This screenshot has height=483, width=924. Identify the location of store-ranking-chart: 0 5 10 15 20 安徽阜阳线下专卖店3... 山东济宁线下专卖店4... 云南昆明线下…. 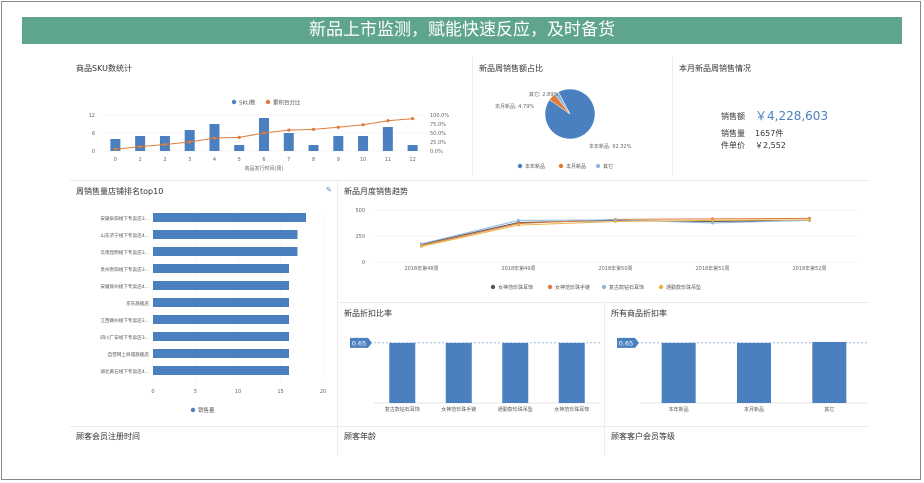
(203, 304).